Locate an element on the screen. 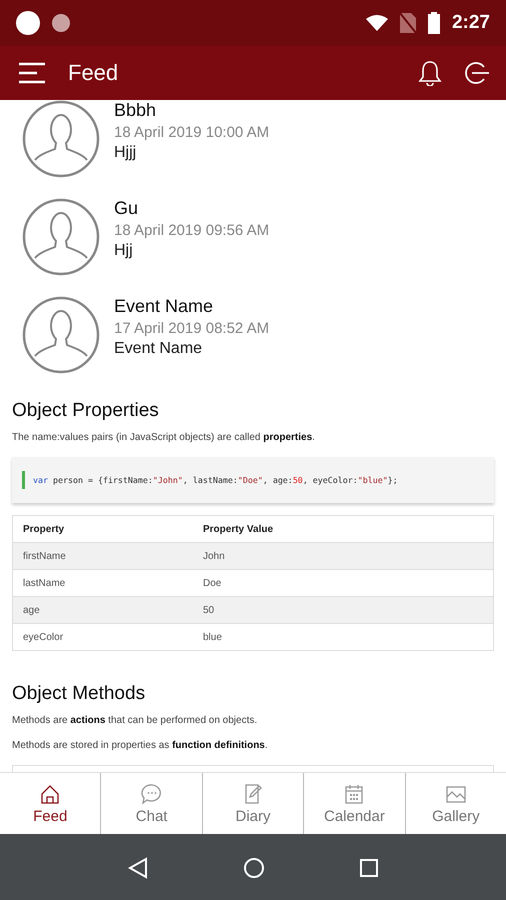  post-text: Hjjj is located at coordinates (126, 153).